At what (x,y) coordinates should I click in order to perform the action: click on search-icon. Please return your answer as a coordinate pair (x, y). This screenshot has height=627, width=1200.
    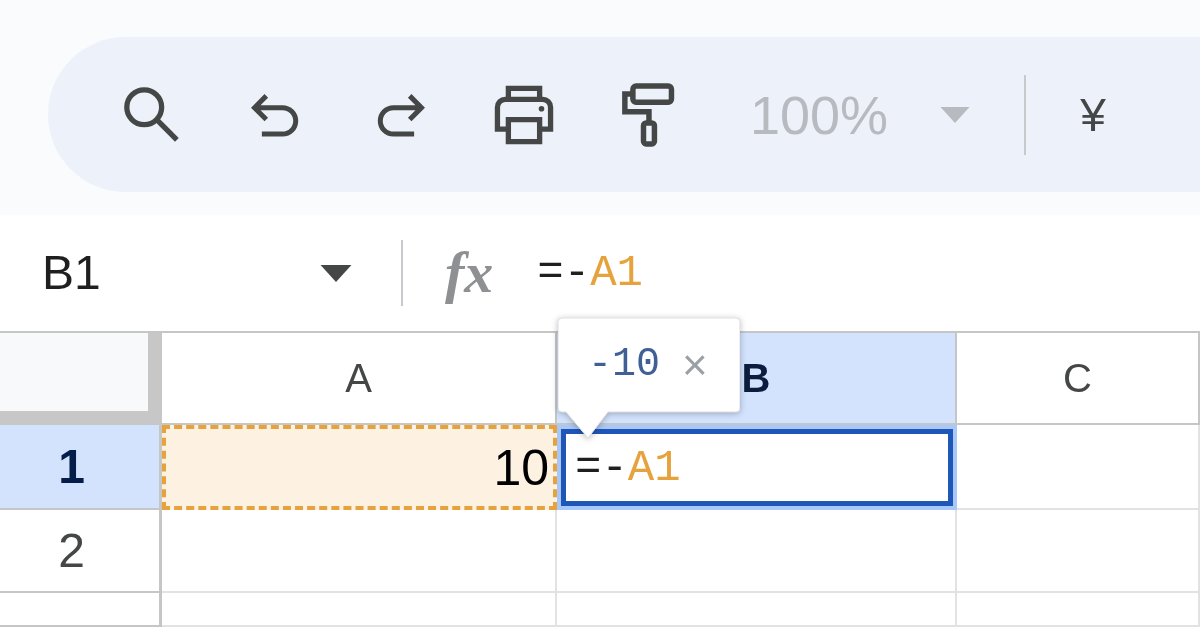
    Looking at the image, I should click on (152, 114).